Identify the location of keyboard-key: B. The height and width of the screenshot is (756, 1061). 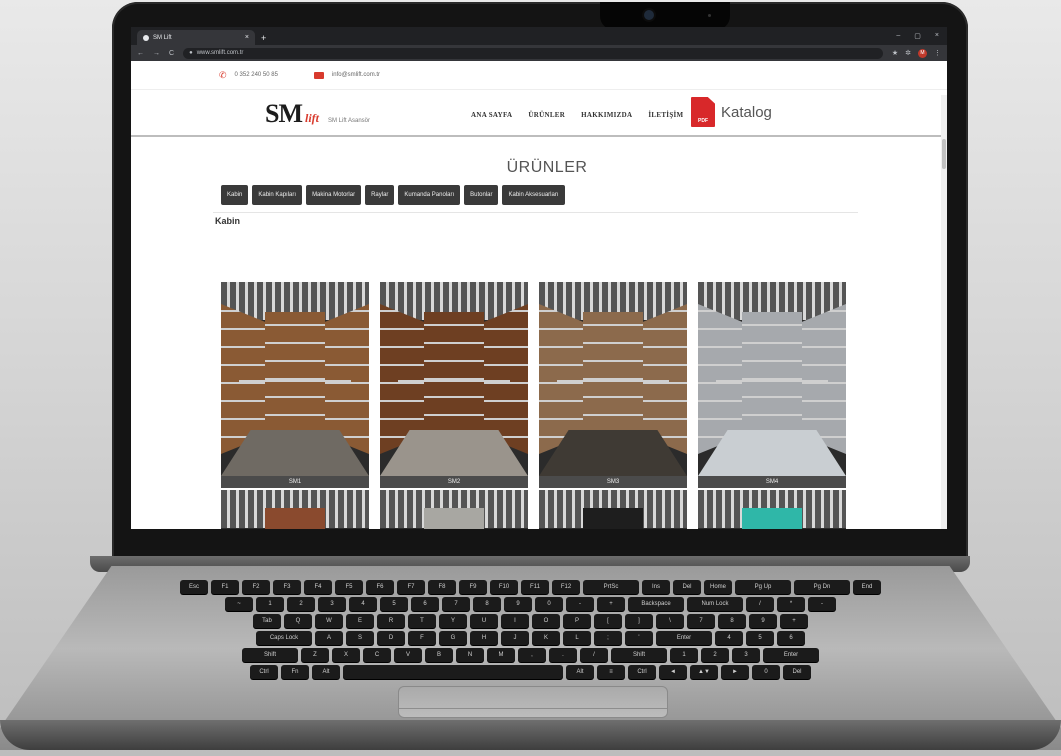
(439, 655).